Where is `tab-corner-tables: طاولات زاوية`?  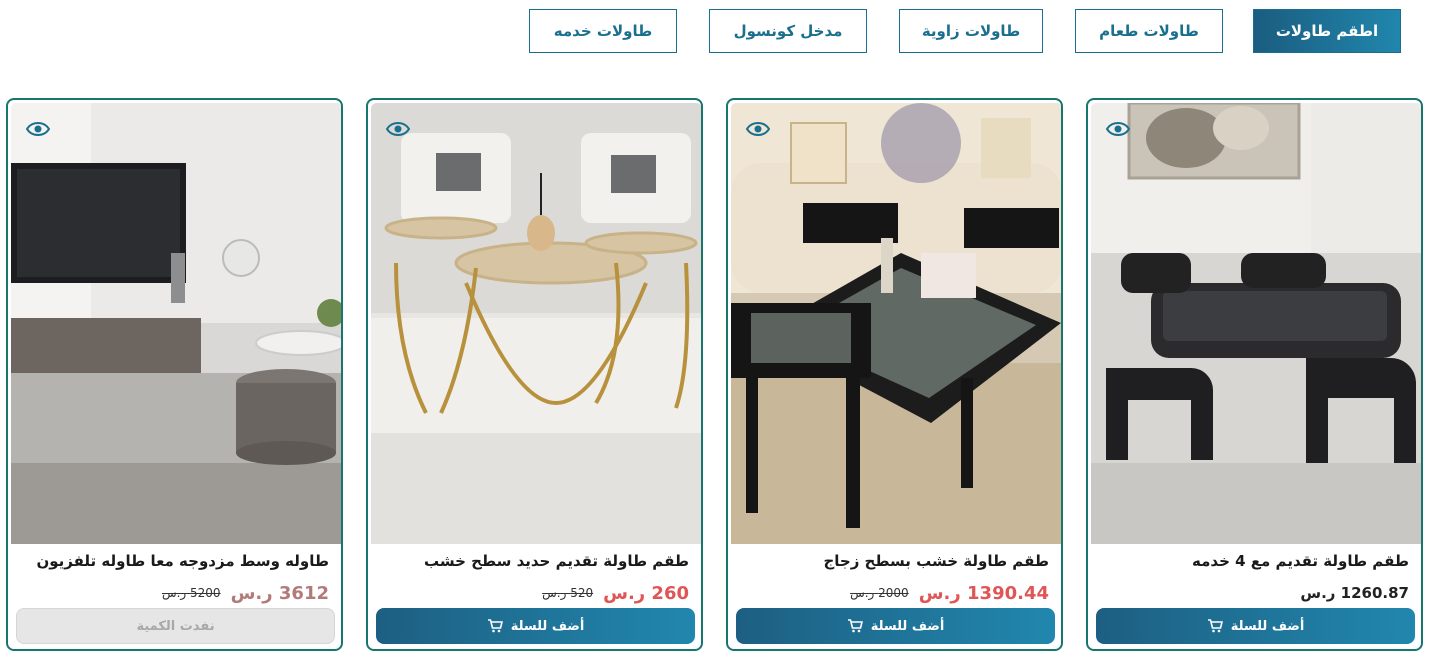 tab-corner-tables: طاولات زاوية is located at coordinates (971, 31).